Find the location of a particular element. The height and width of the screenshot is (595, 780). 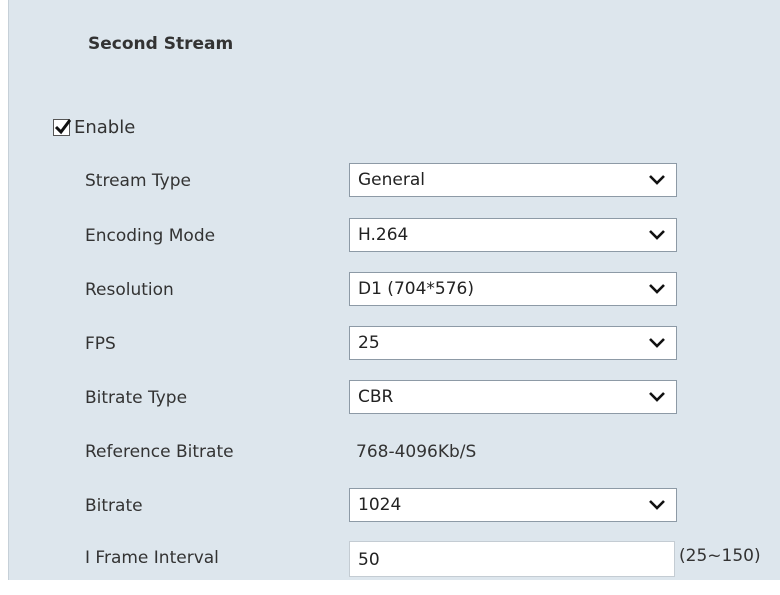

stream-type-select: General is located at coordinates (513, 180).